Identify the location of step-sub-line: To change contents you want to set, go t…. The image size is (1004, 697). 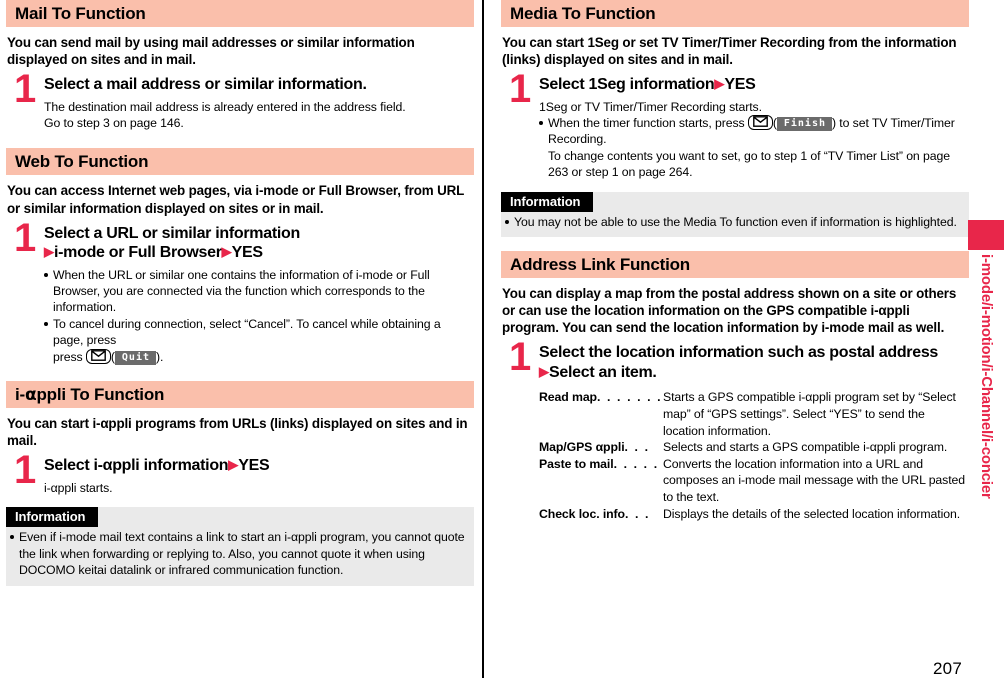
(749, 164).